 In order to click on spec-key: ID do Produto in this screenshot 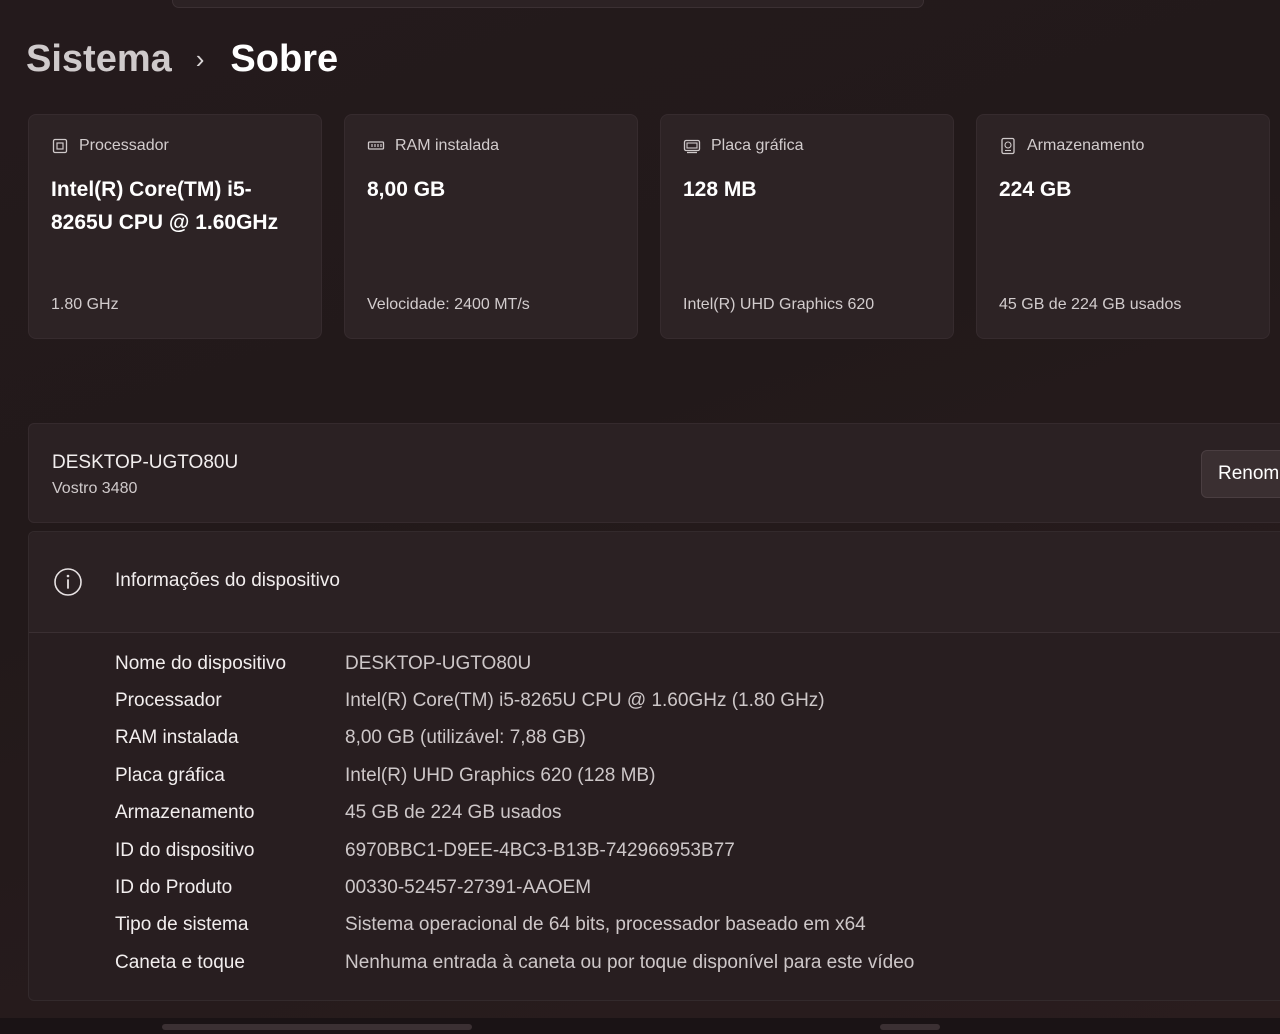, I will do `click(174, 888)`.